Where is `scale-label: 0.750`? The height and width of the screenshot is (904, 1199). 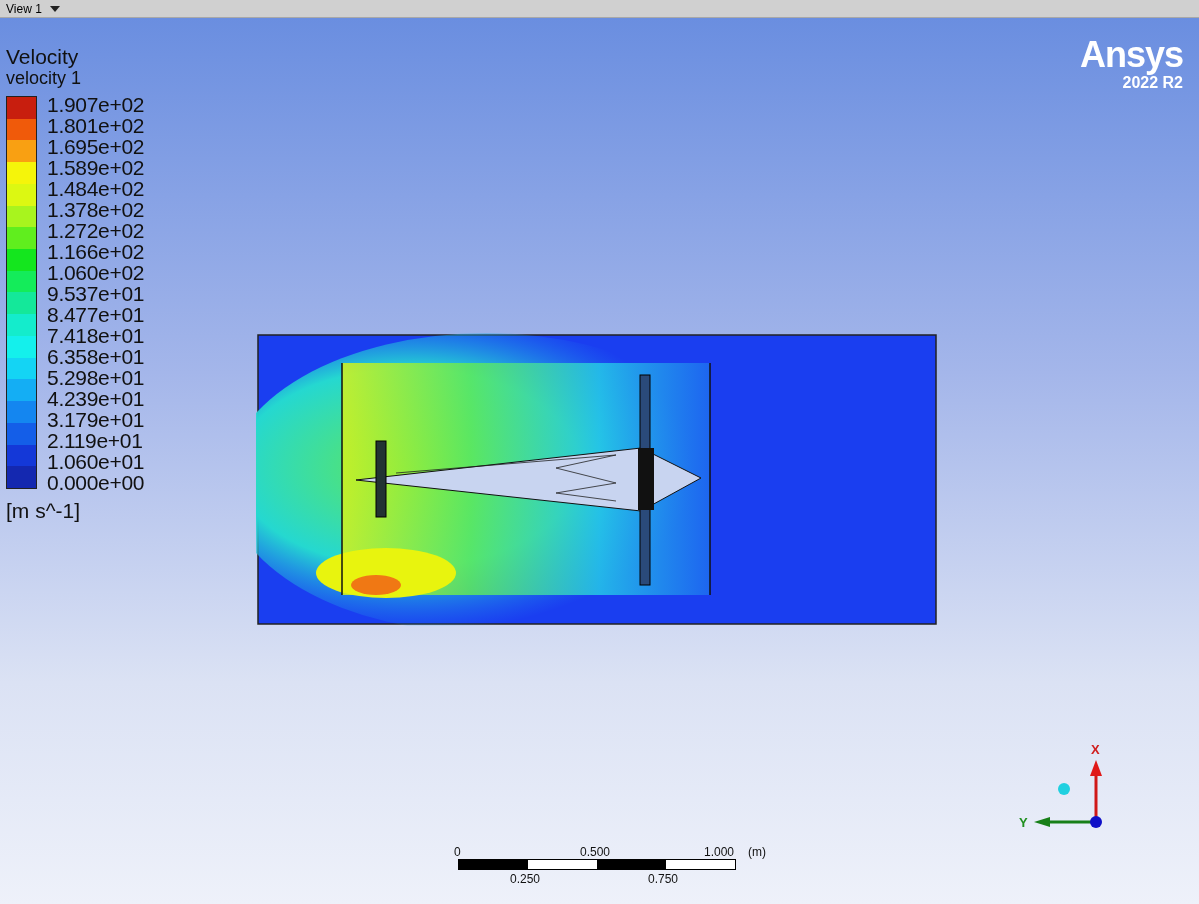 scale-label: 0.750 is located at coordinates (663, 879).